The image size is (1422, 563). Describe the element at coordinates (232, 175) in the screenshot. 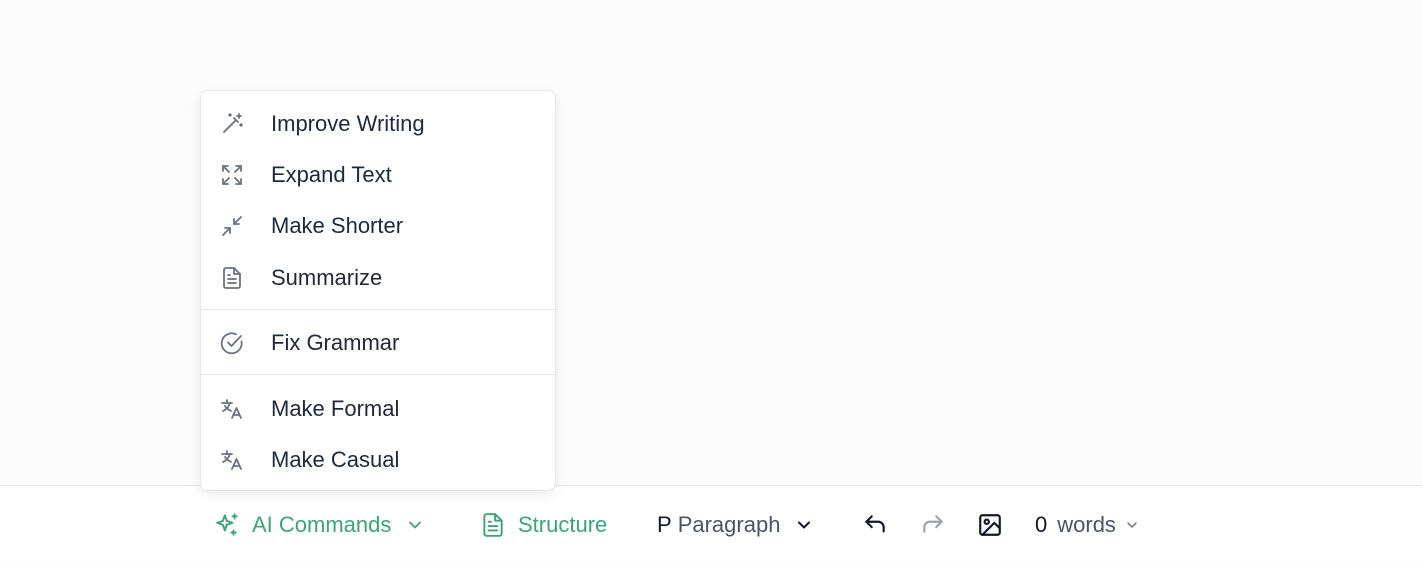

I see `expand-icon` at that location.